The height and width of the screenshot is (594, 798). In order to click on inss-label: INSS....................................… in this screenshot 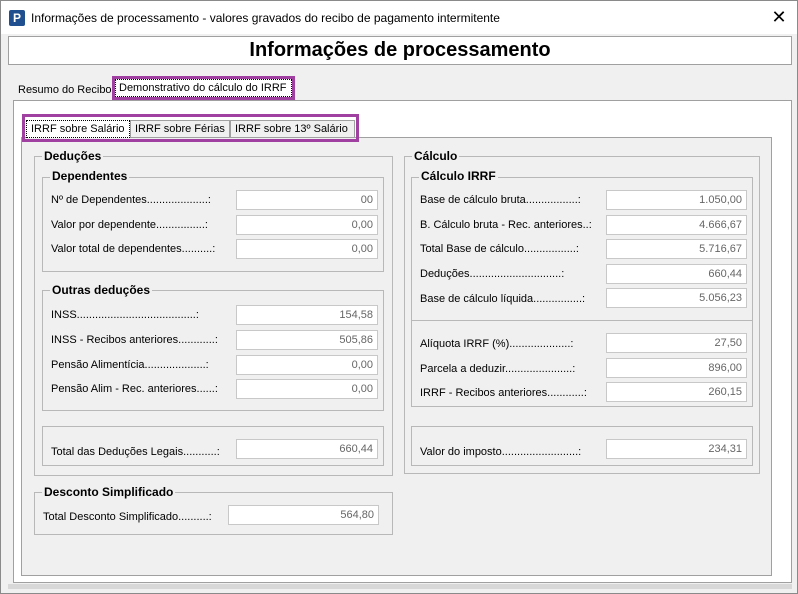, I will do `click(125, 315)`.